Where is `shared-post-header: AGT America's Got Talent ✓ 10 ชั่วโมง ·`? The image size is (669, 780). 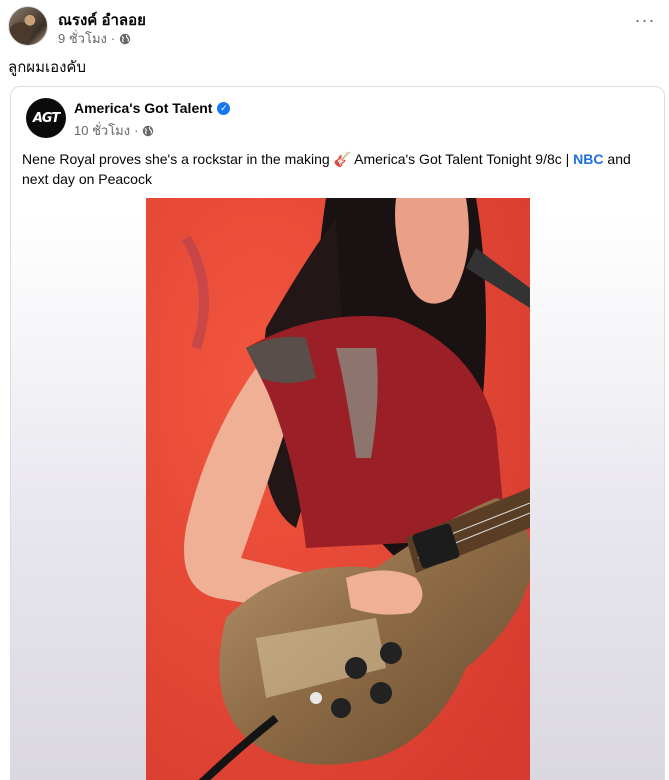
shared-post-header: AGT America's Got Talent ✓ 10 ชั่วโมง · is located at coordinates (326, 119).